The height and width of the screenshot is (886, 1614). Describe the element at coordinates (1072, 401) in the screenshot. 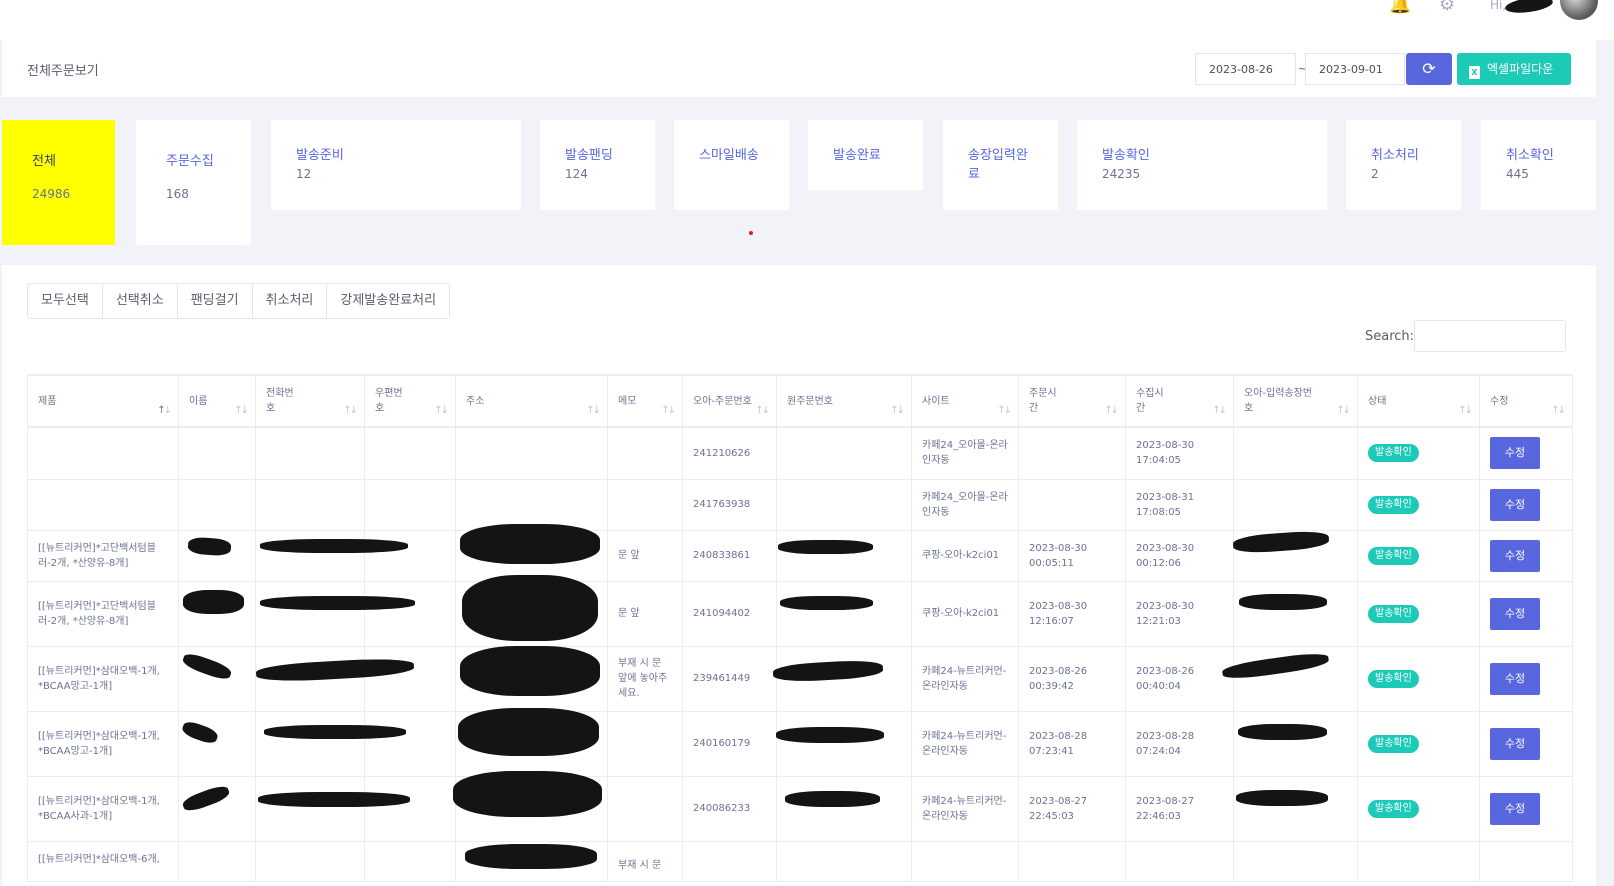

I see `col-header-order-time: 주문시간 ↑↓` at that location.